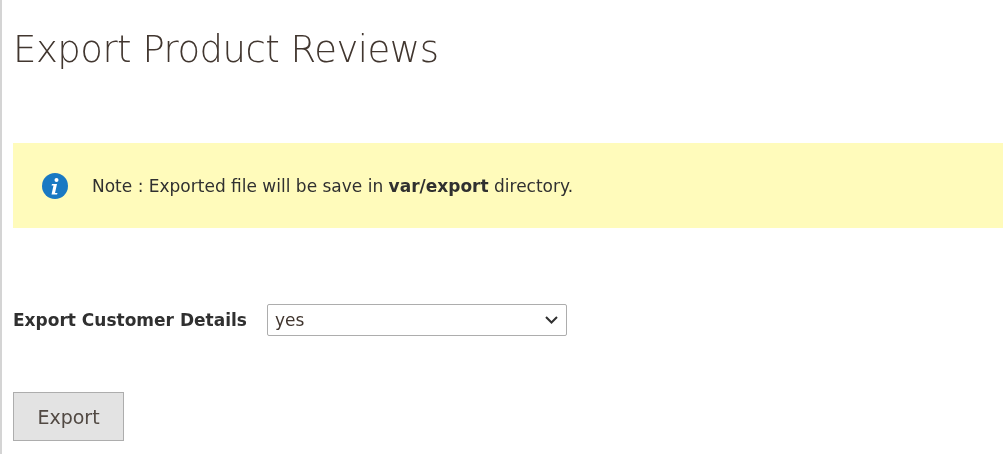  I want to click on info-icon, so click(55, 185).